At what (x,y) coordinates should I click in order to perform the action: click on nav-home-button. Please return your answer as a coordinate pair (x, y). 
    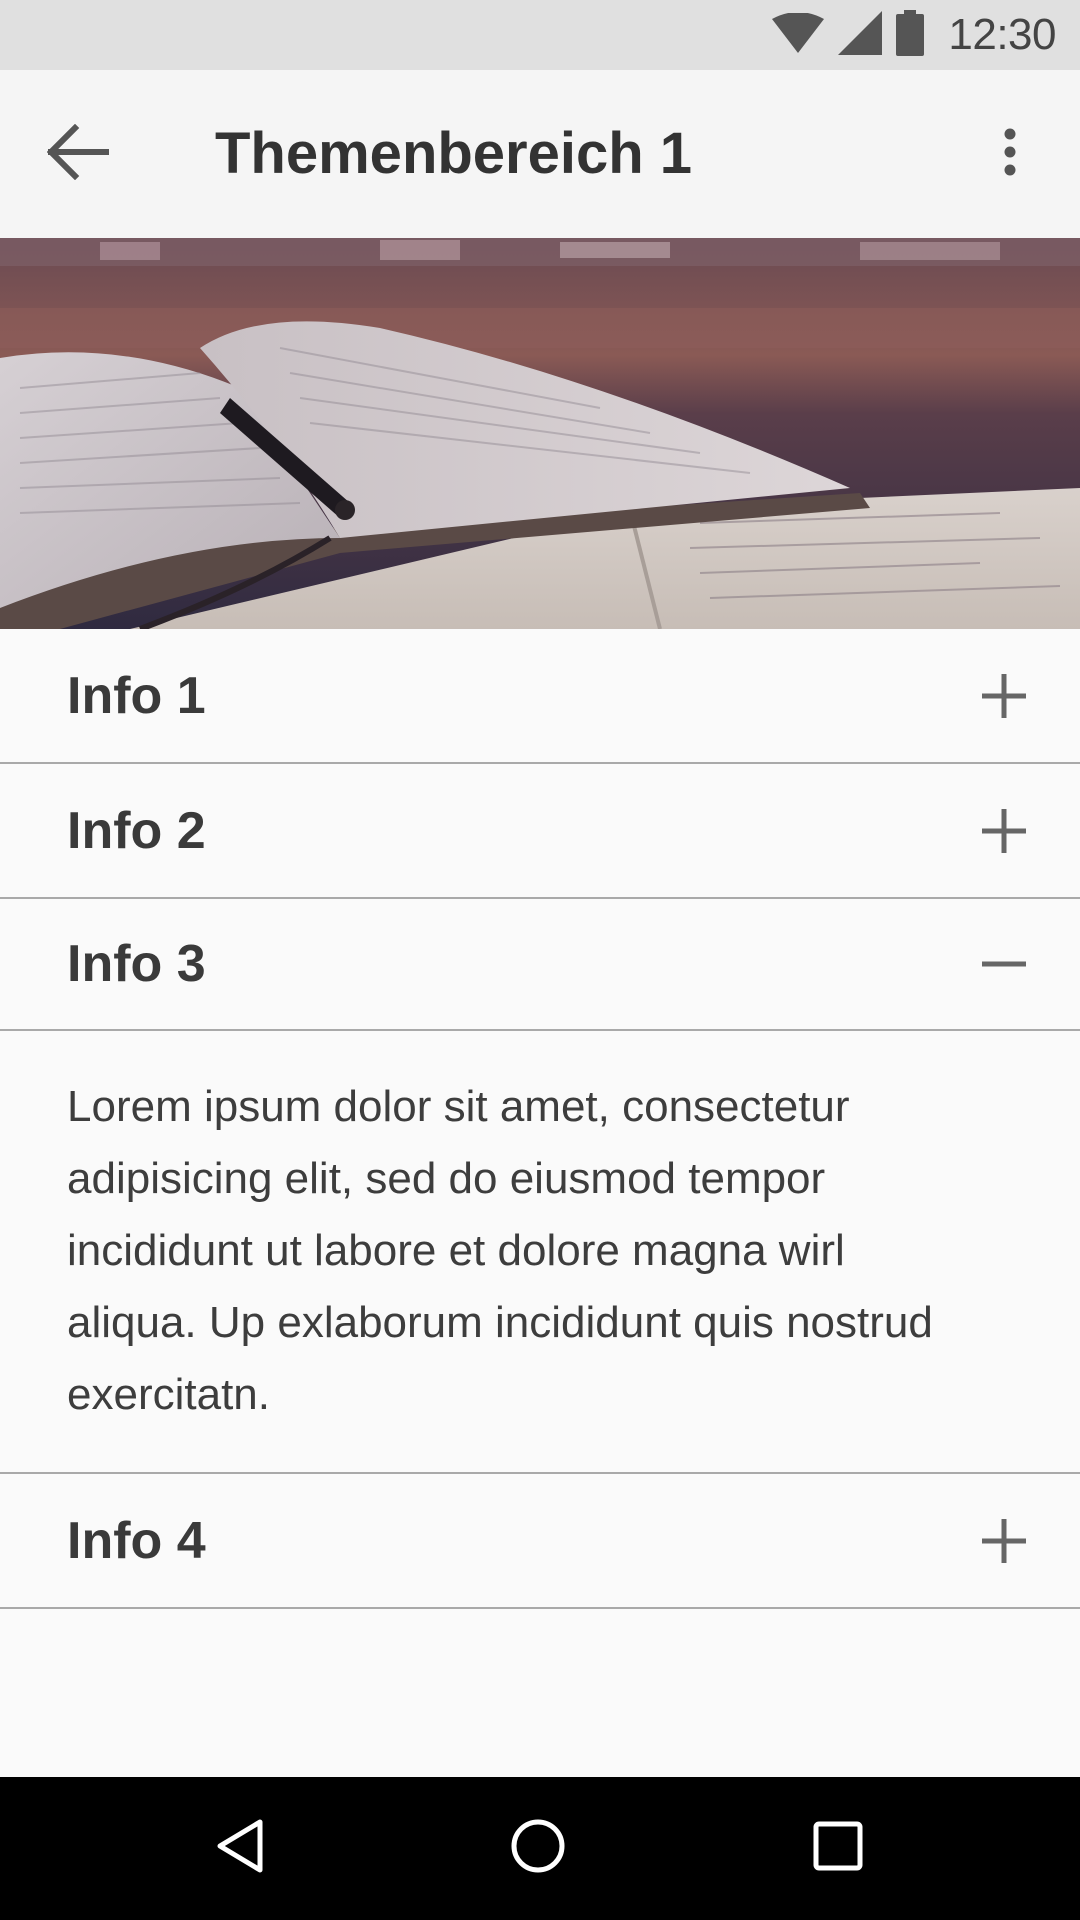
    Looking at the image, I should click on (538, 1848).